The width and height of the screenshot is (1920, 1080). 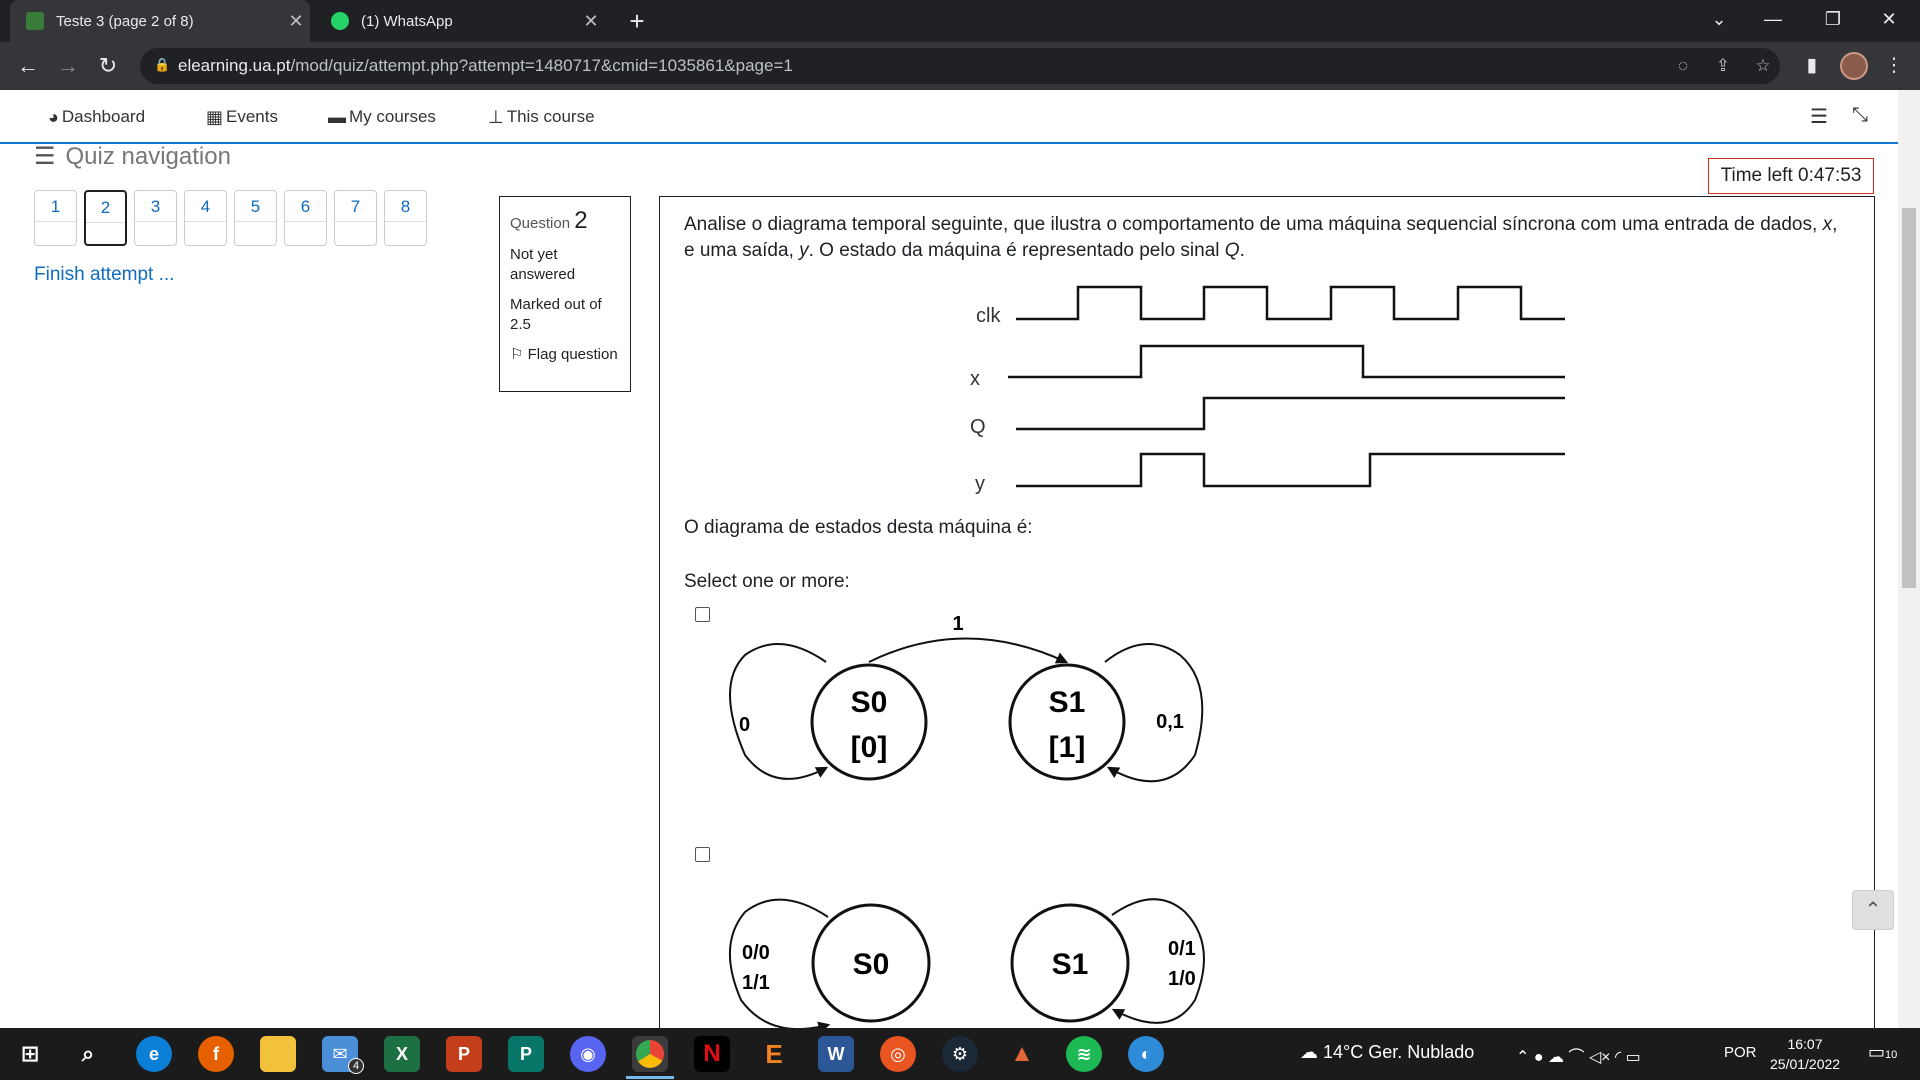 I want to click on tab-search-icon: ⌄, so click(x=1719, y=19).